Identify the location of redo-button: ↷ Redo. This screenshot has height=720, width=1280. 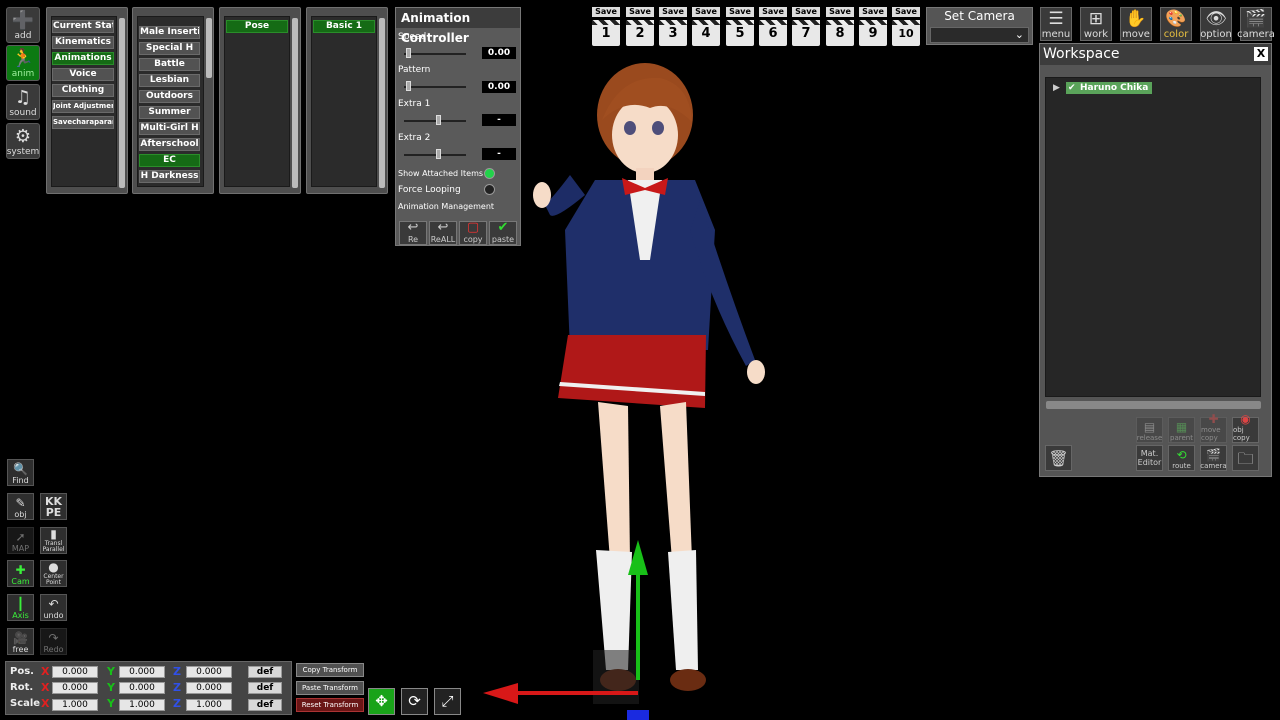
(53, 641).